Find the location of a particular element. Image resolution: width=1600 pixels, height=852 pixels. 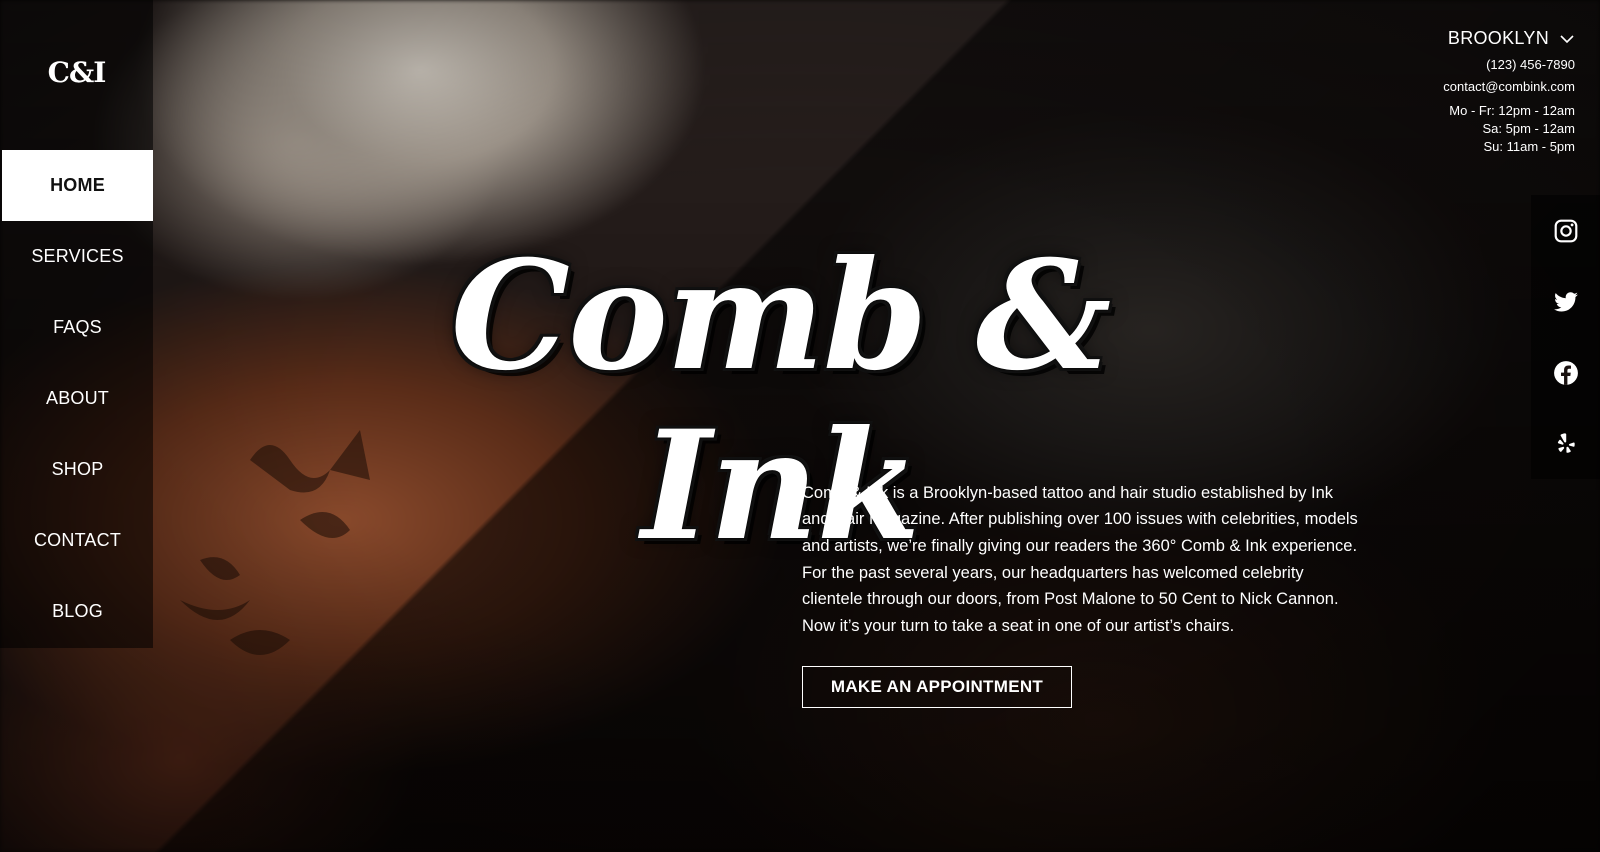

hours-sunday: Su: 11am - 5pm is located at coordinates (1529, 146).